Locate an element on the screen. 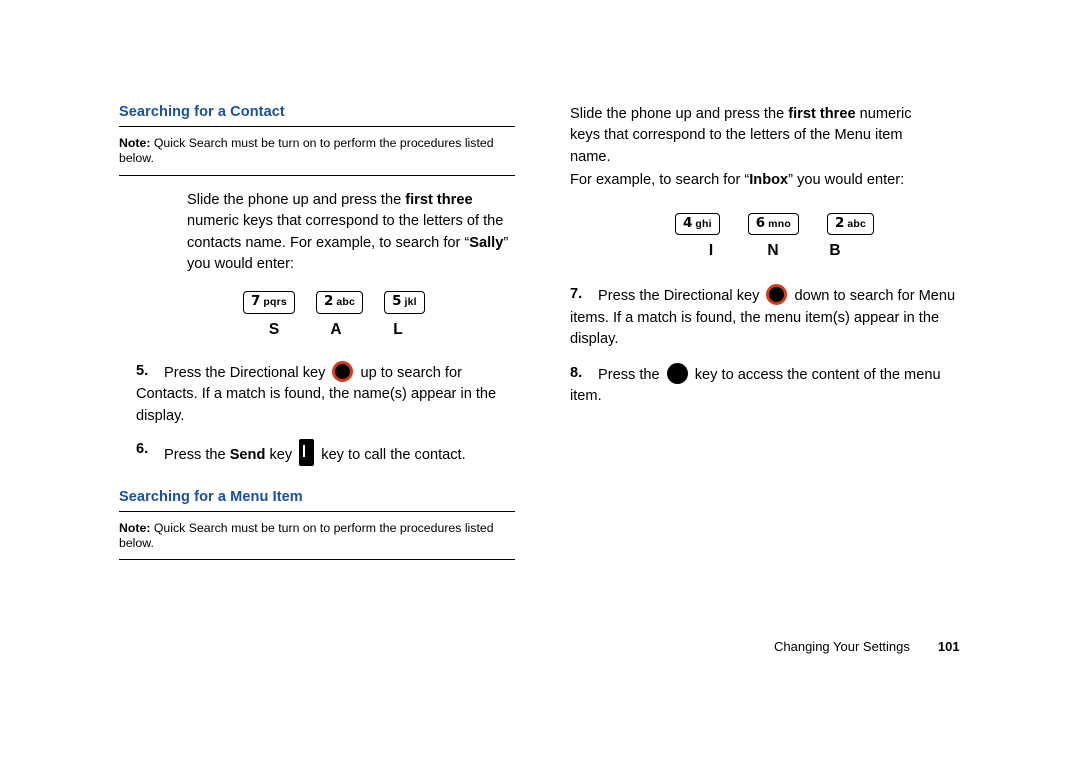  example-part-1: For example, to search for “ is located at coordinates (660, 180).